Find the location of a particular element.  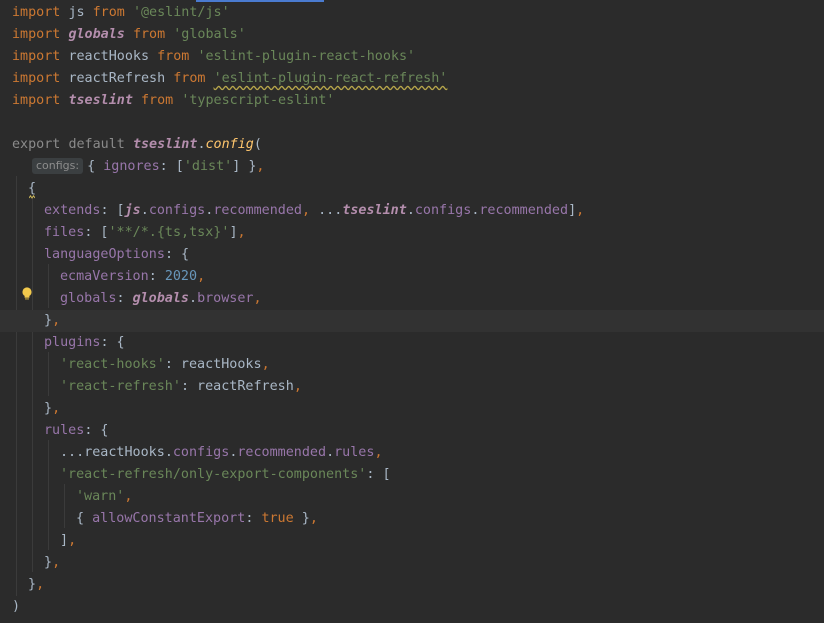

code-token: default is located at coordinates (96, 144).